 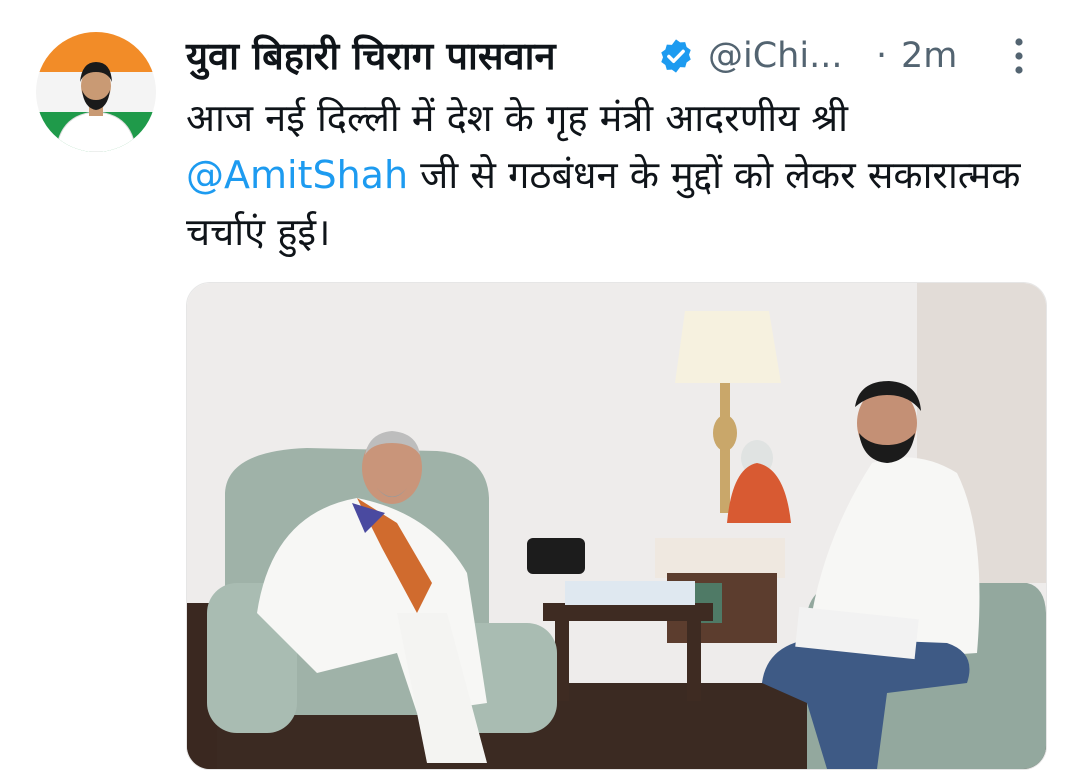 What do you see at coordinates (371, 56) in the screenshot?
I see `display-name: युवा बिहारी चिराग पासवान` at bounding box center [371, 56].